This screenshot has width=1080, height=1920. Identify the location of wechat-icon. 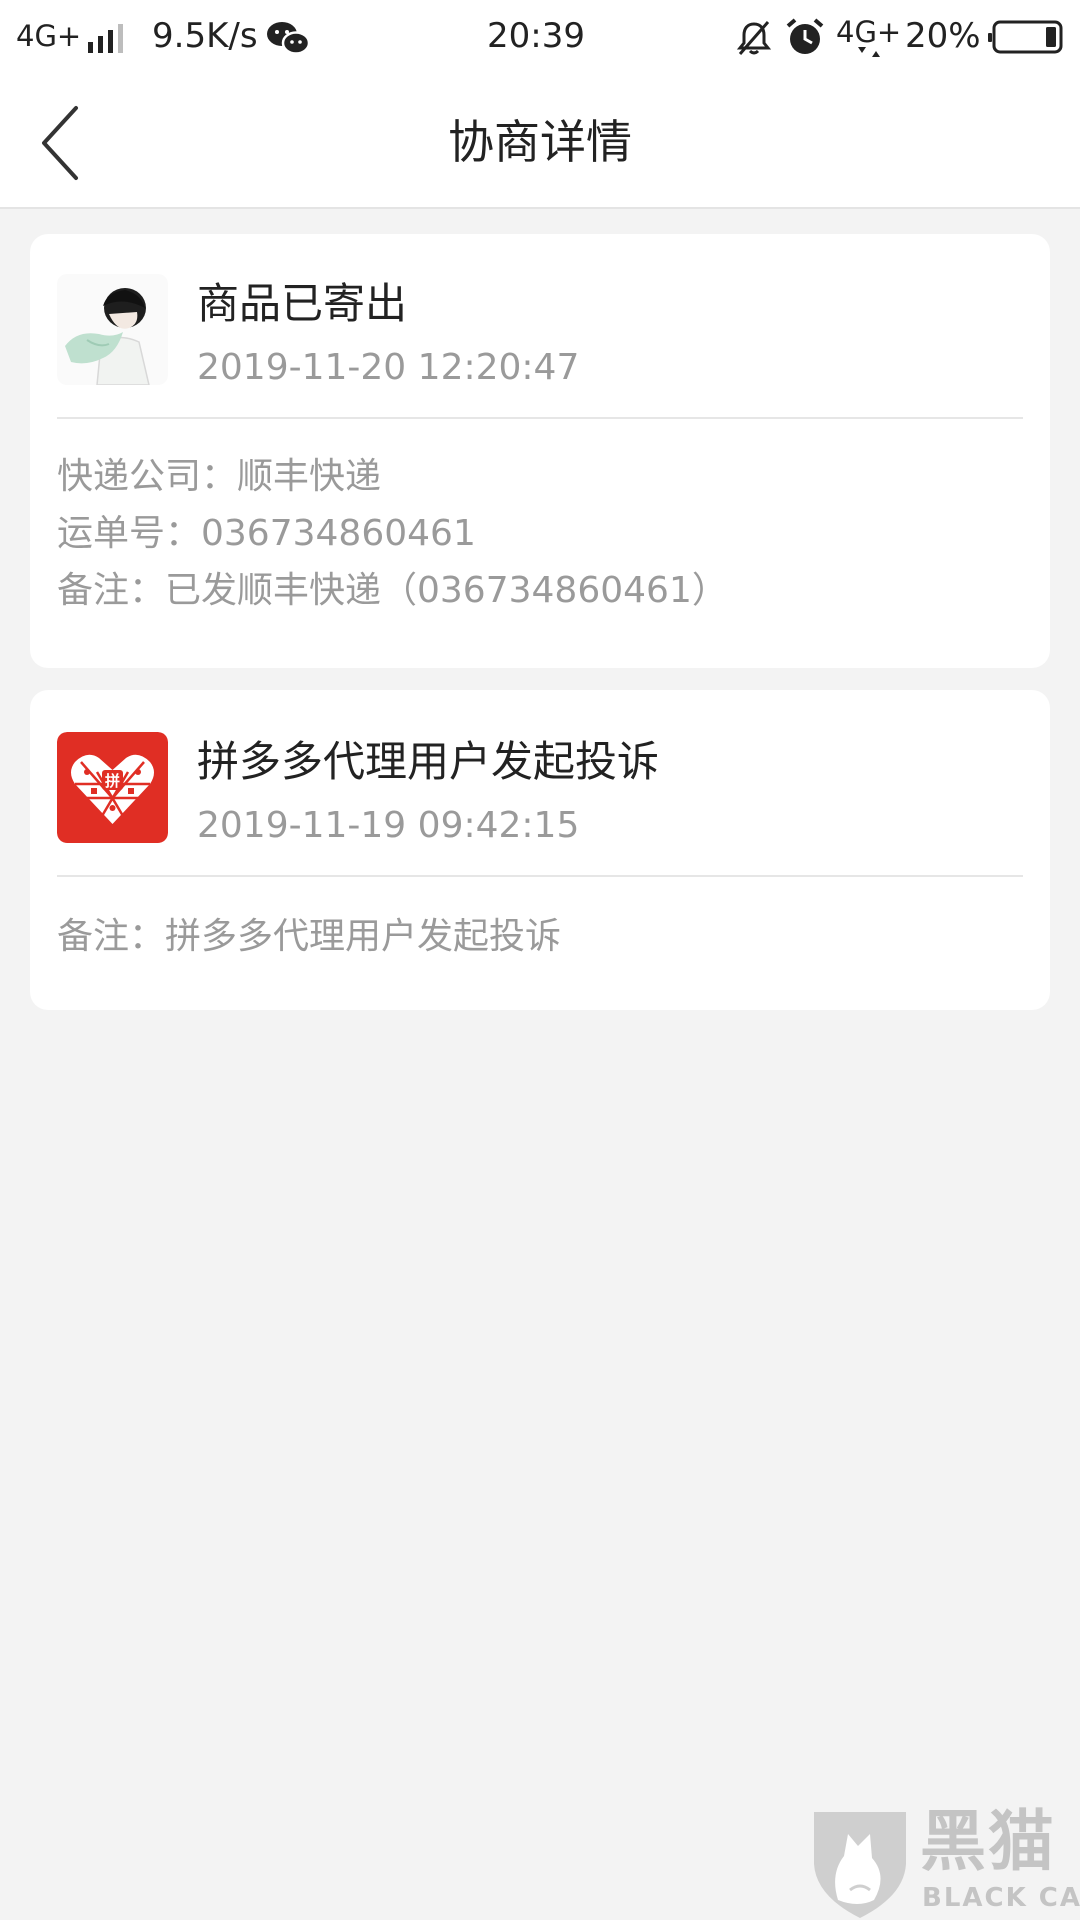
(288, 38).